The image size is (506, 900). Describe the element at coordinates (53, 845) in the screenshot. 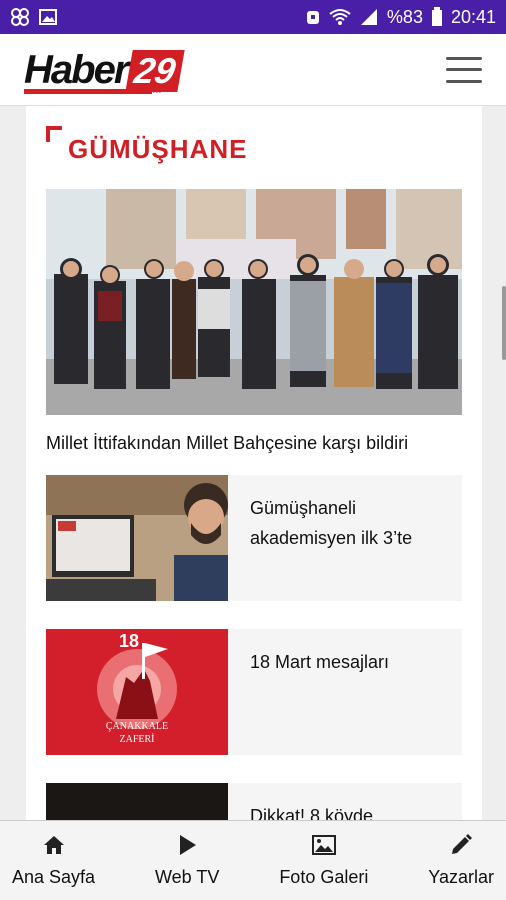

I see `home-icon` at that location.